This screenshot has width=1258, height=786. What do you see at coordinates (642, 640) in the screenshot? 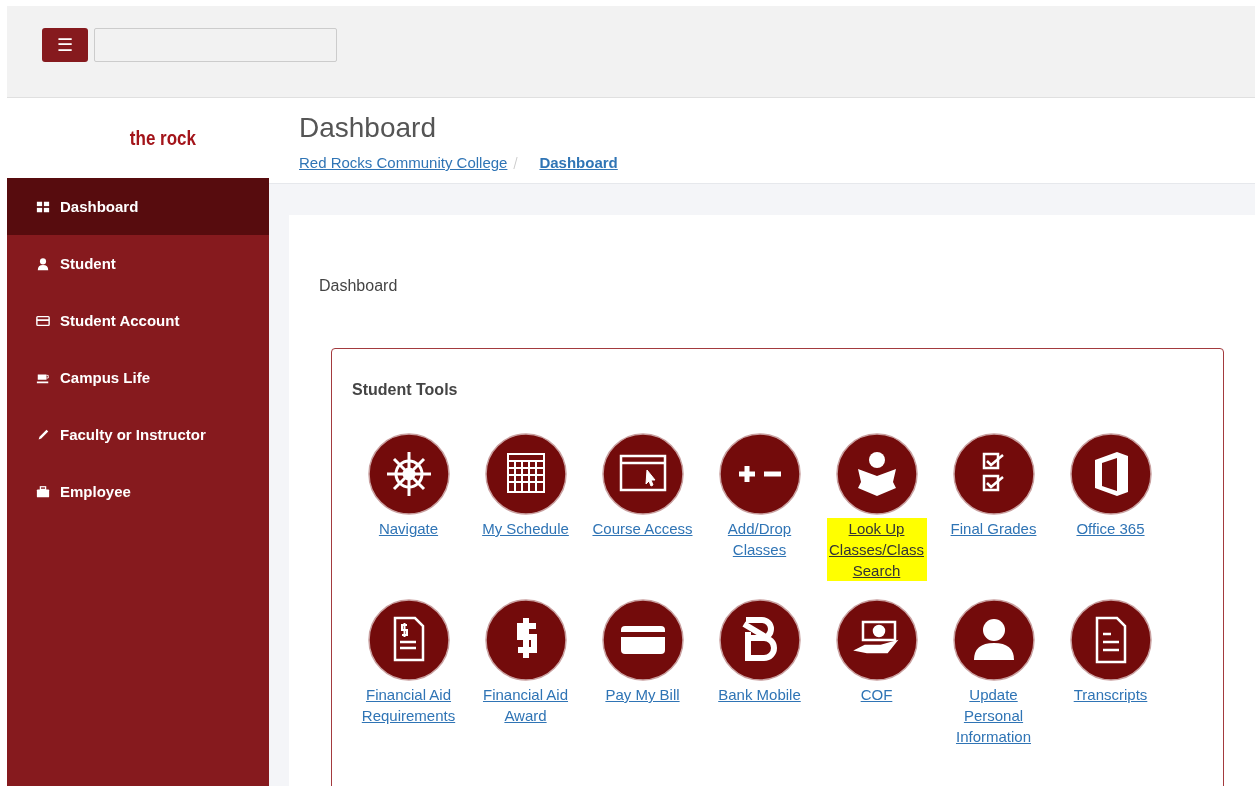
I see `credit-card-icon` at bounding box center [642, 640].